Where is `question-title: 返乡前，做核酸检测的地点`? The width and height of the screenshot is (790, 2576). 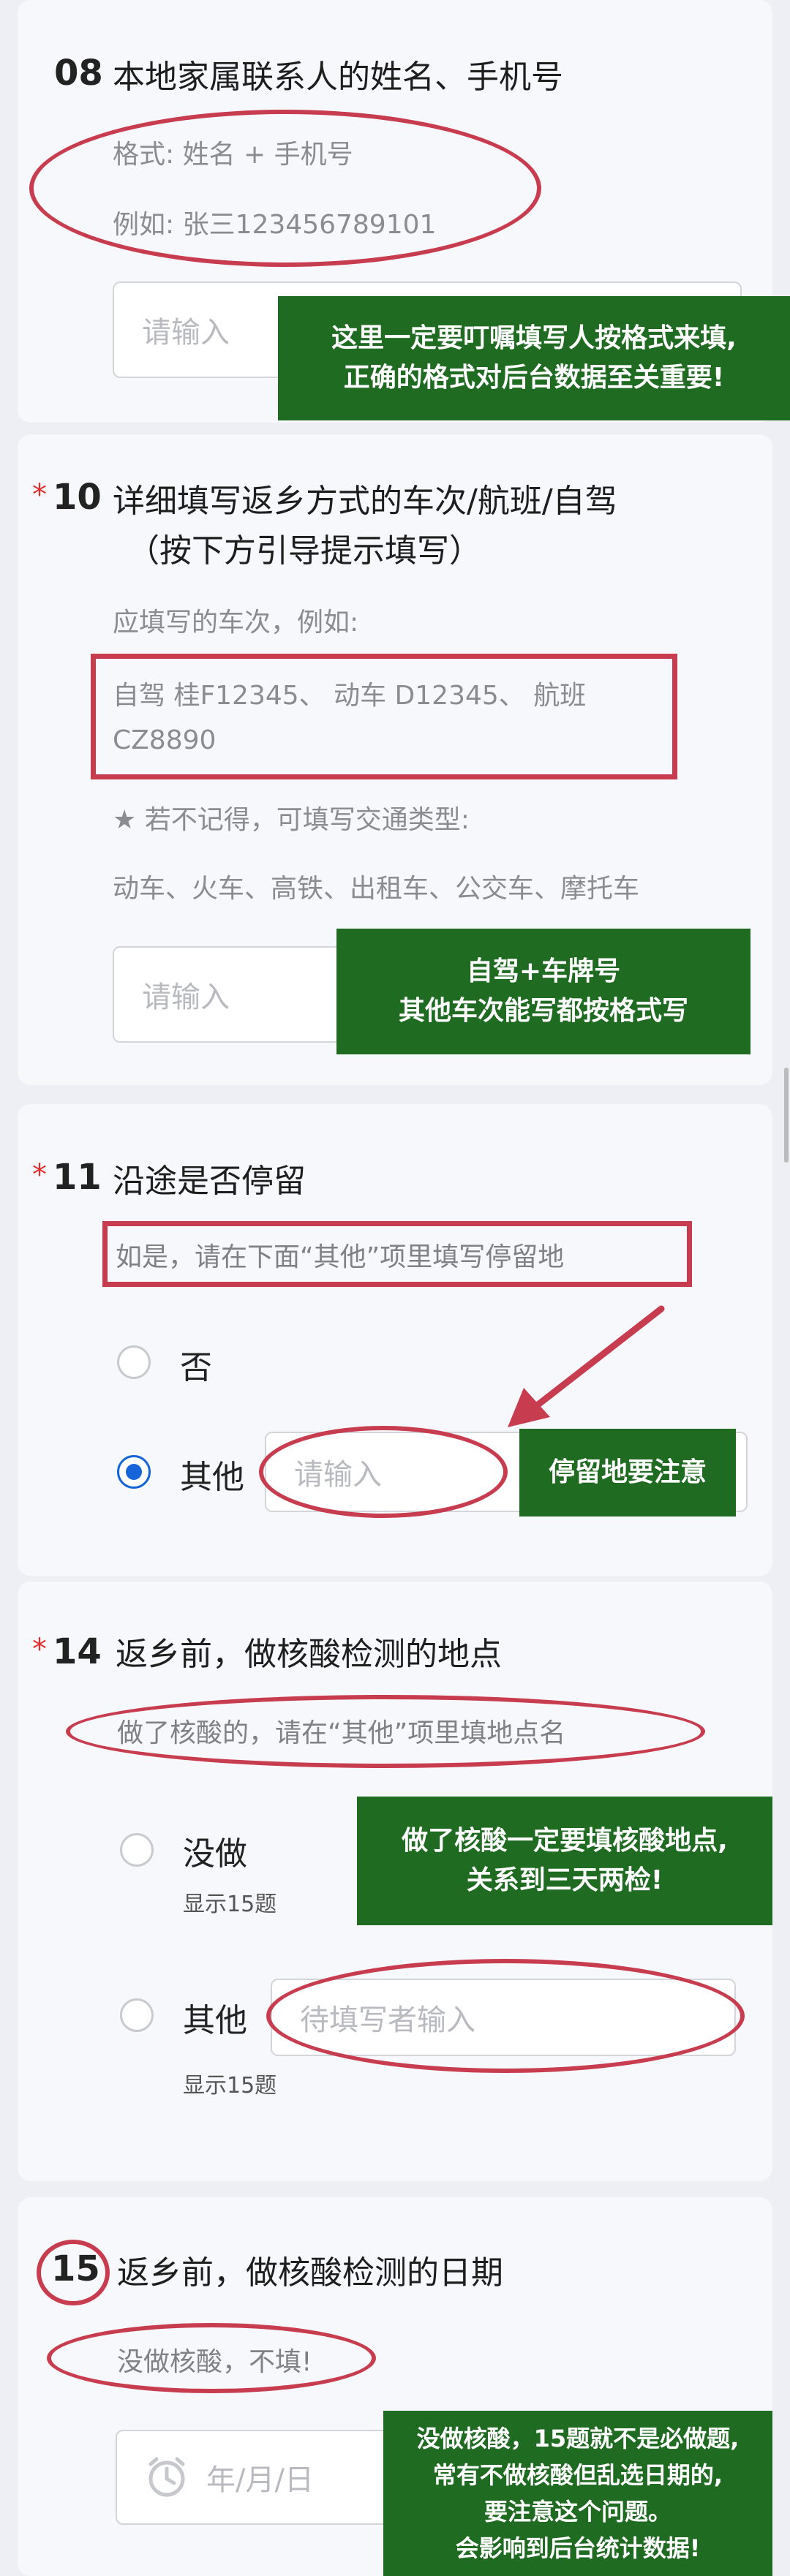
question-title: 返乡前，做核酸检测的地点 is located at coordinates (309, 1654).